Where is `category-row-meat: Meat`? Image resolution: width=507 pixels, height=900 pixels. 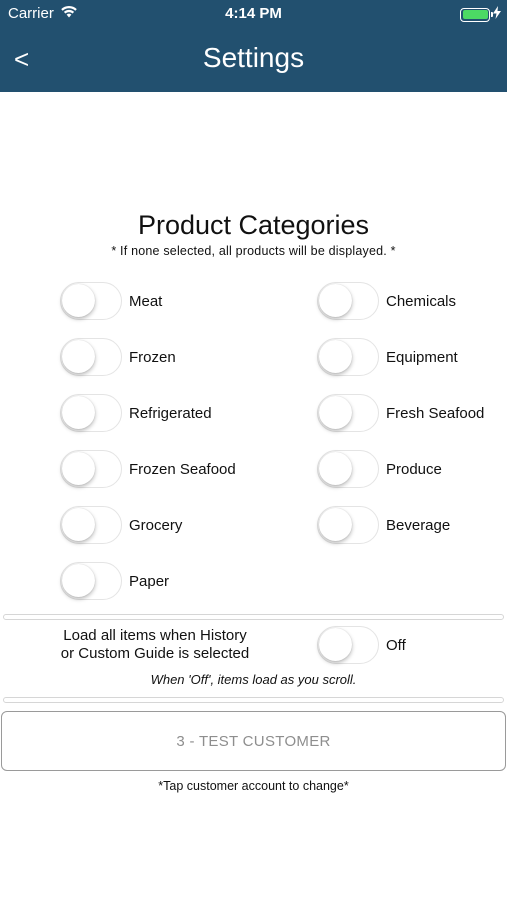 category-row-meat: Meat is located at coordinates (111, 301).